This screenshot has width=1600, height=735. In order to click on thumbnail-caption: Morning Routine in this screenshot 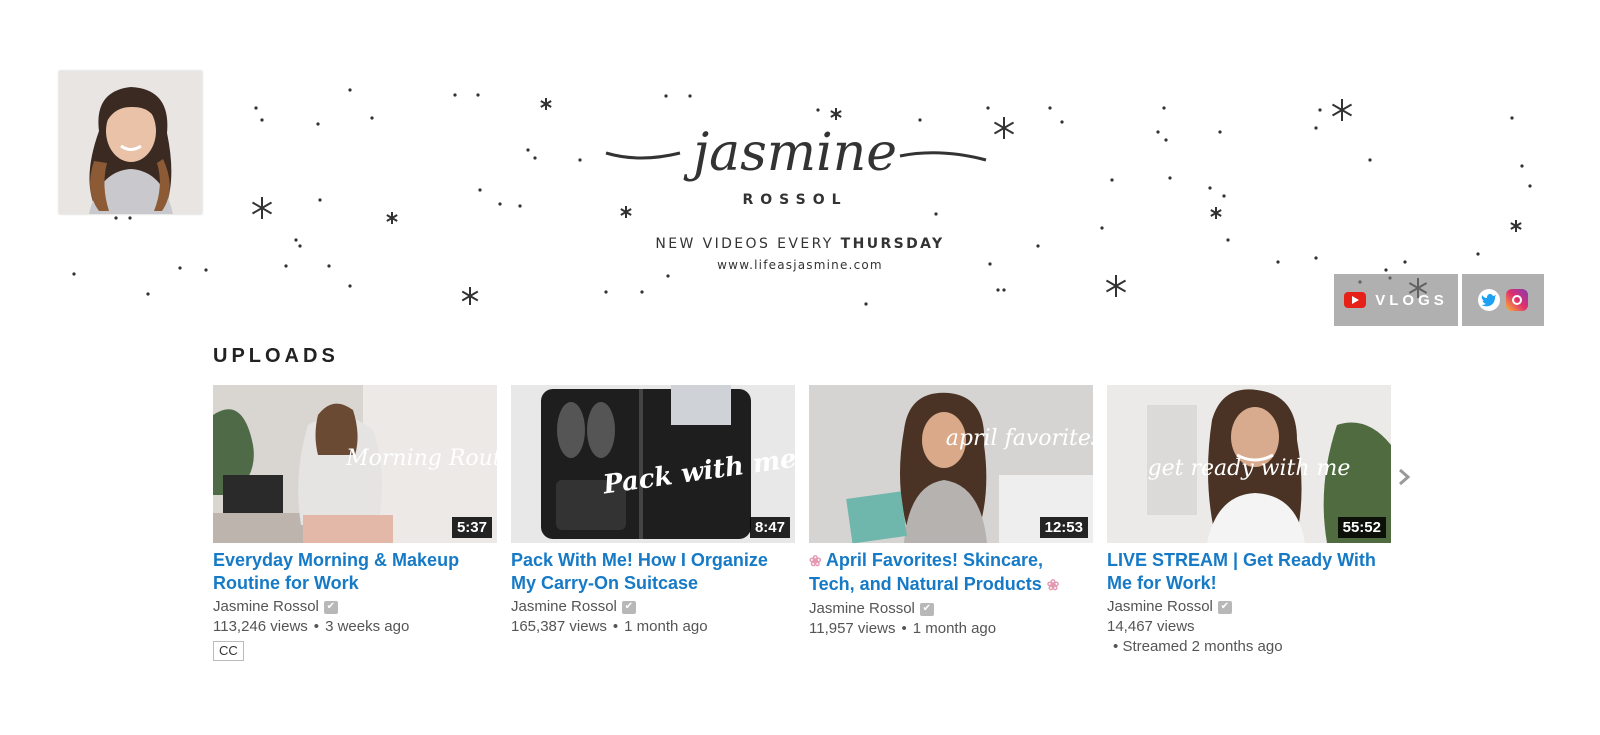, I will do `click(421, 458)`.